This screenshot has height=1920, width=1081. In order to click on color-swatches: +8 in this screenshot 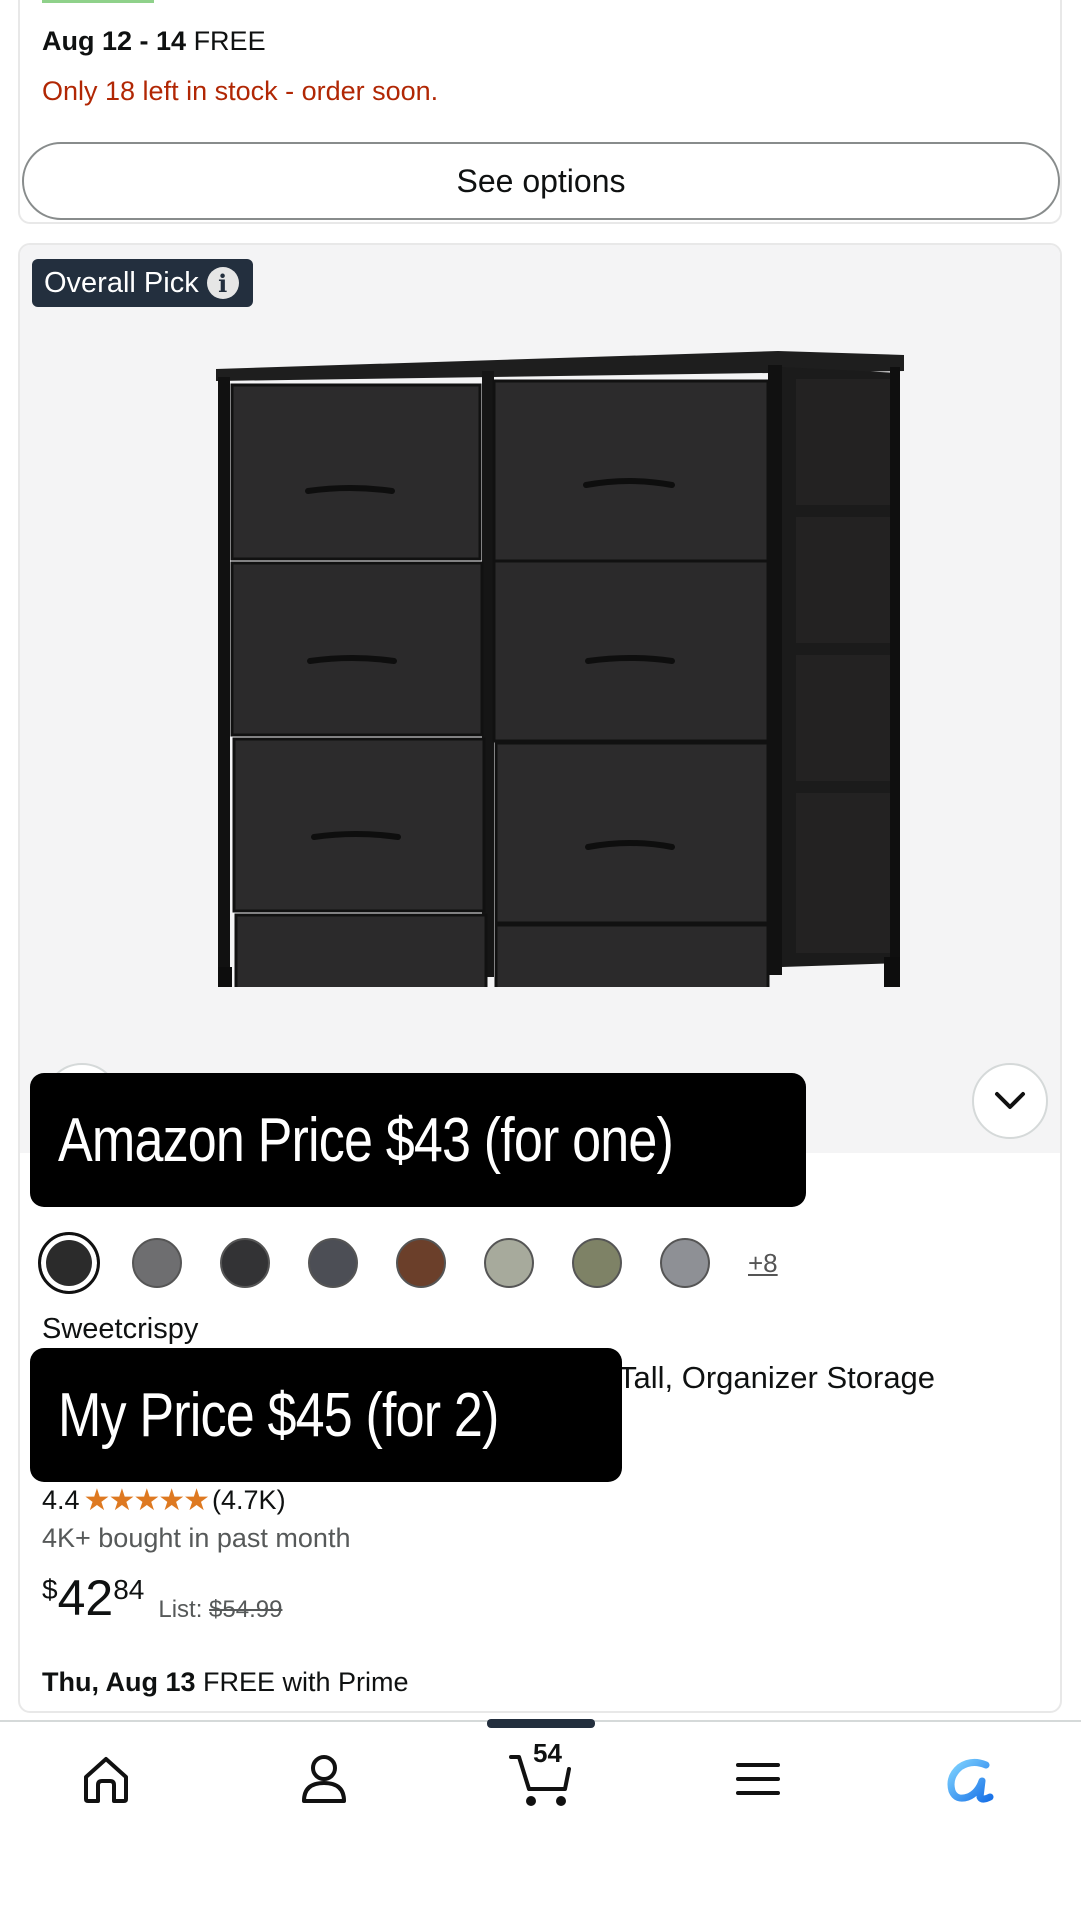, I will do `click(408, 1263)`.